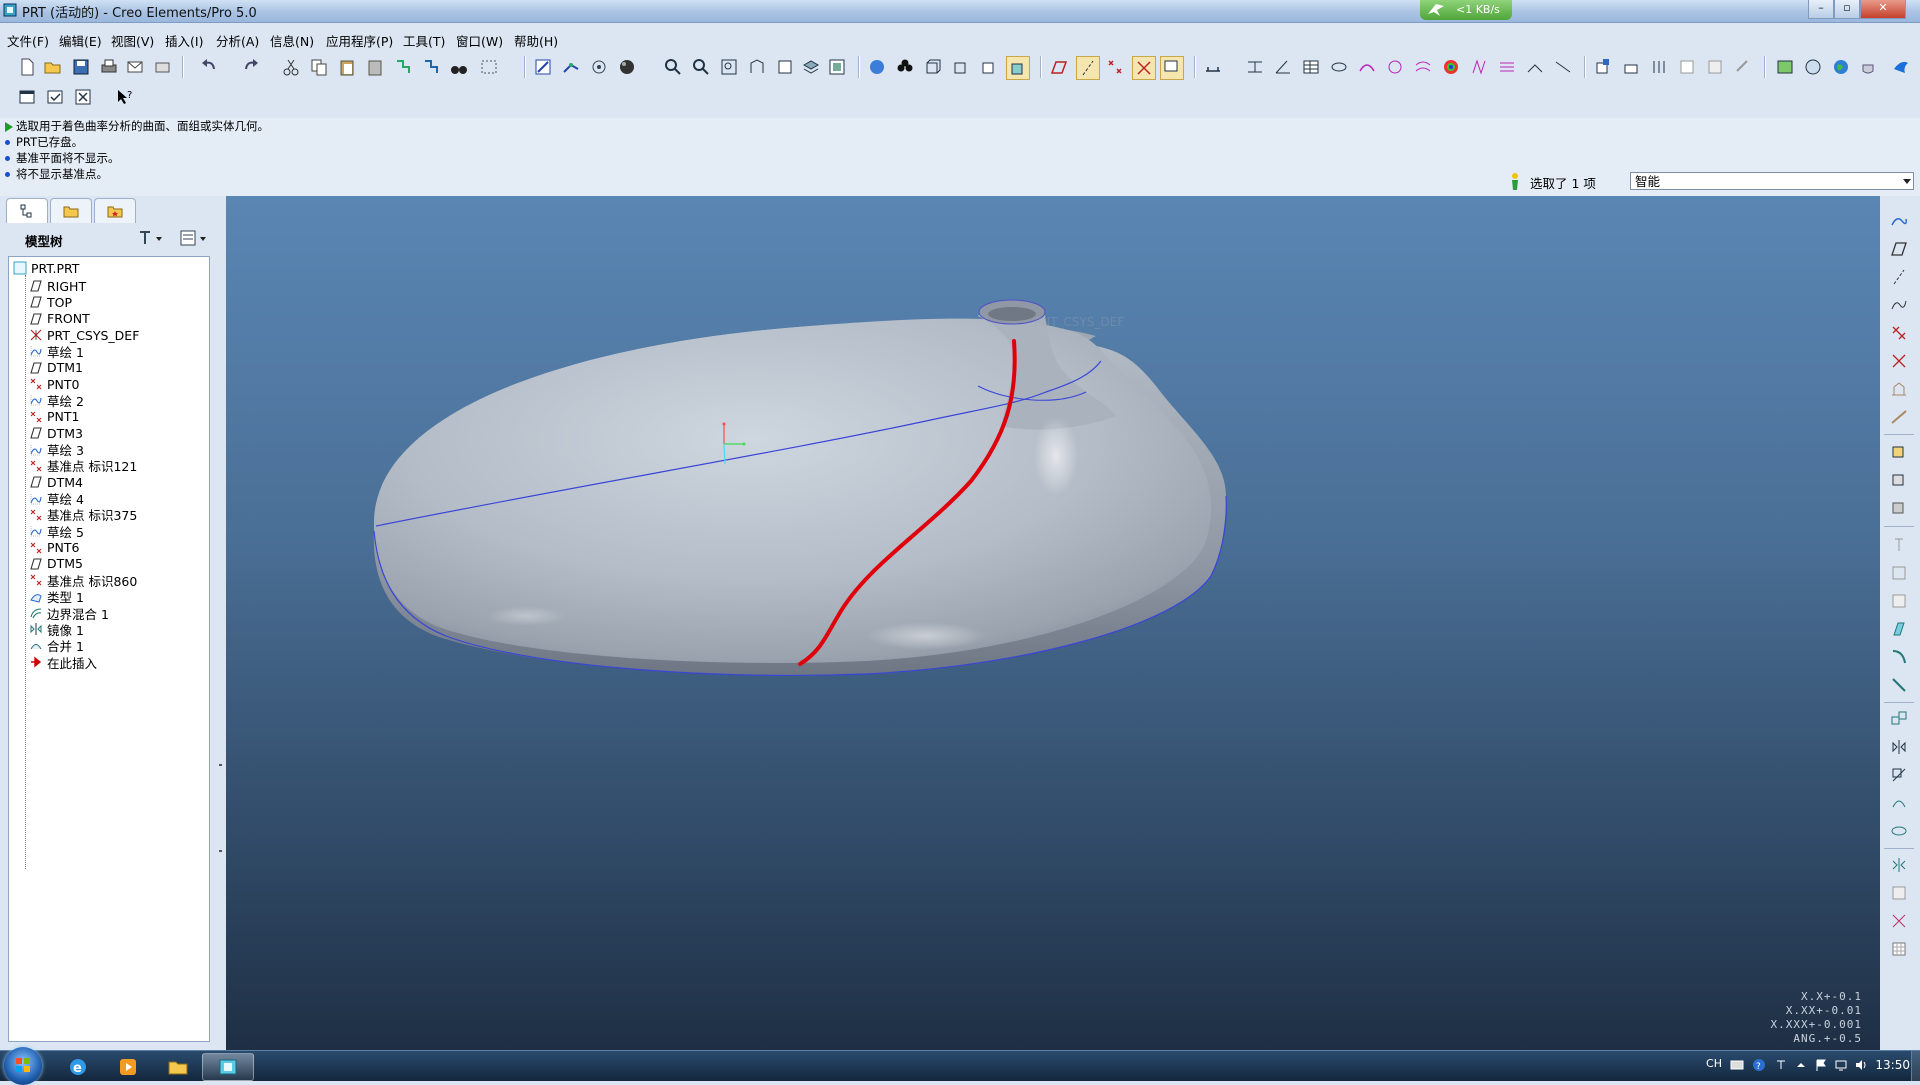 The width and height of the screenshot is (1920, 1085). What do you see at coordinates (56, 368) in the screenshot?
I see `tree-item: DTM1` at bounding box center [56, 368].